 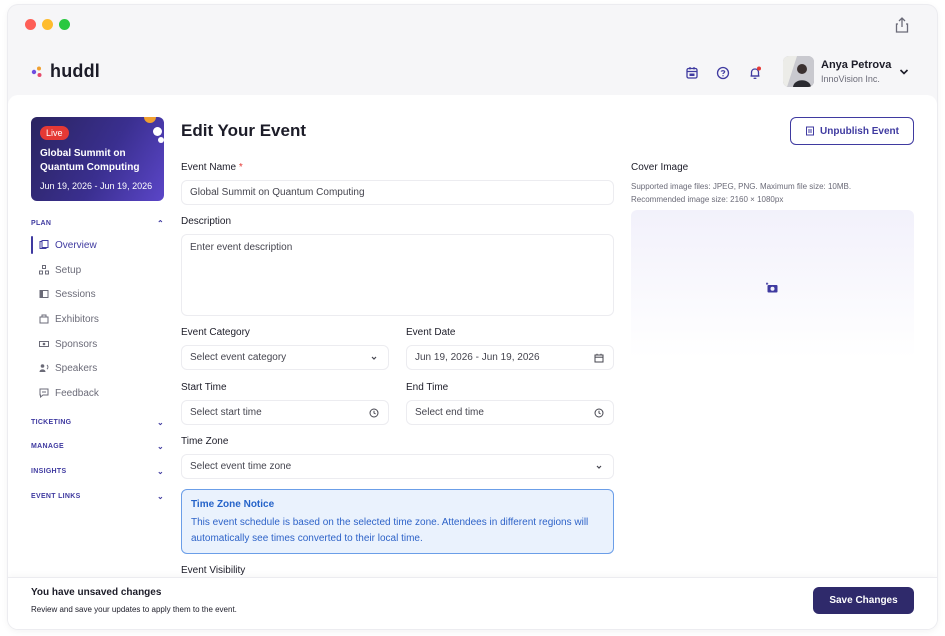 I want to click on sidebar-item-sponsors: Sponsors, so click(x=96, y=344).